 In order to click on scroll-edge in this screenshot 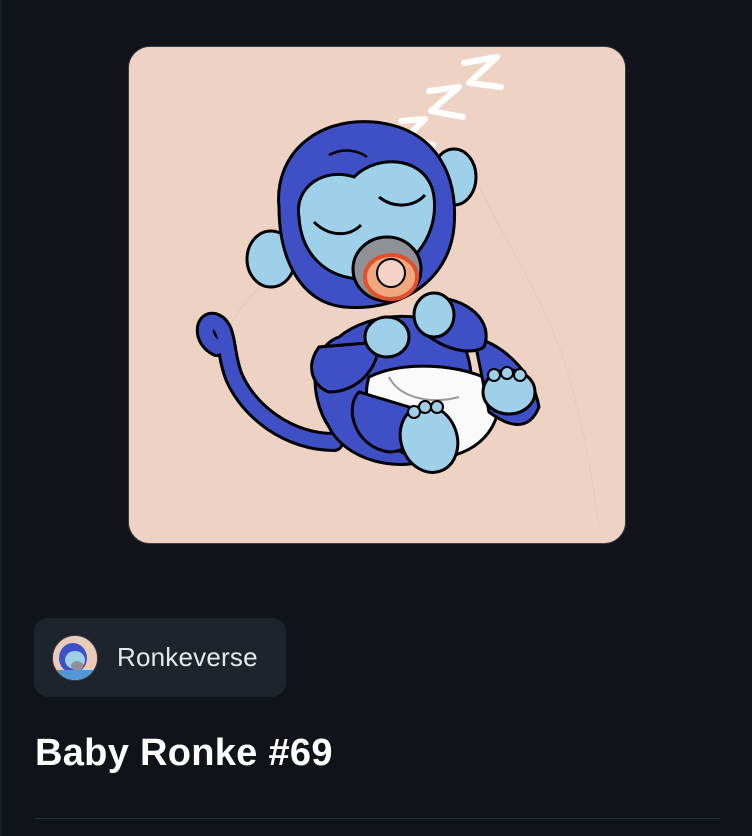, I will do `click(1, 418)`.